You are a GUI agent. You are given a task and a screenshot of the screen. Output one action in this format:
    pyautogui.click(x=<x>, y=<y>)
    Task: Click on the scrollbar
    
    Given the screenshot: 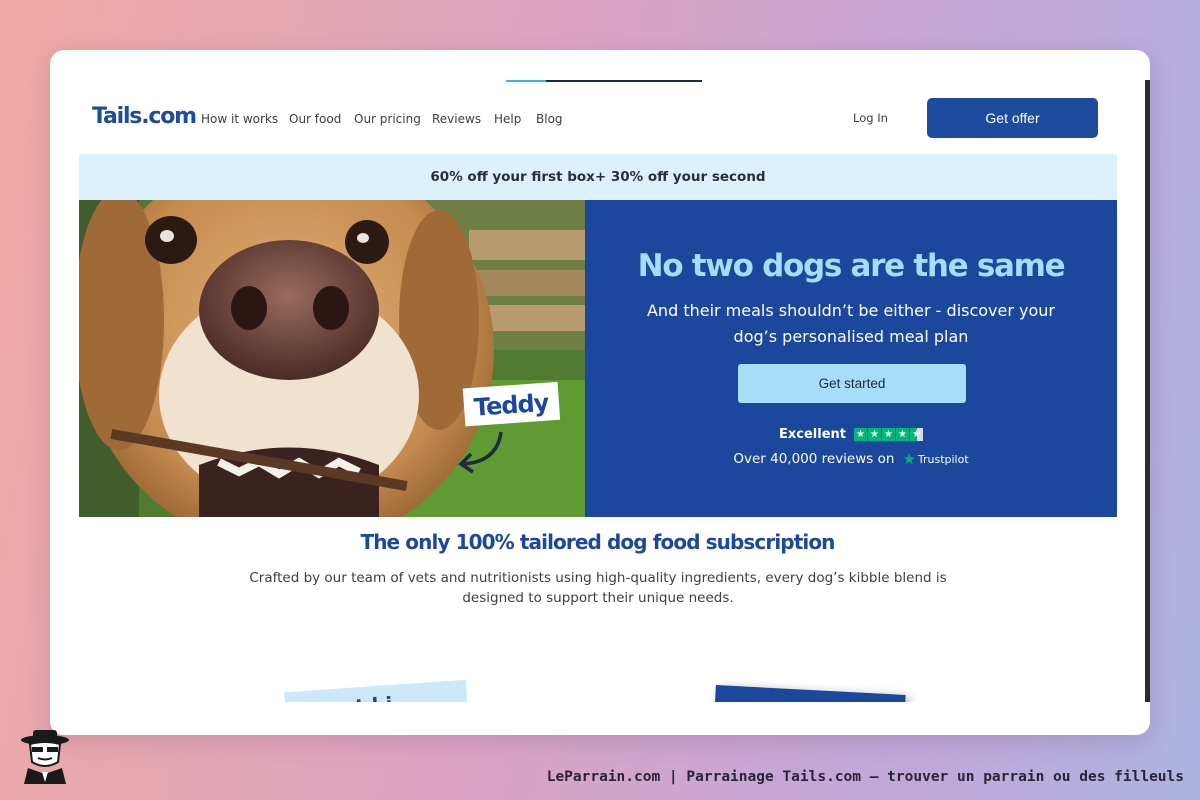 What is the action you would take?
    pyautogui.click(x=1147, y=392)
    